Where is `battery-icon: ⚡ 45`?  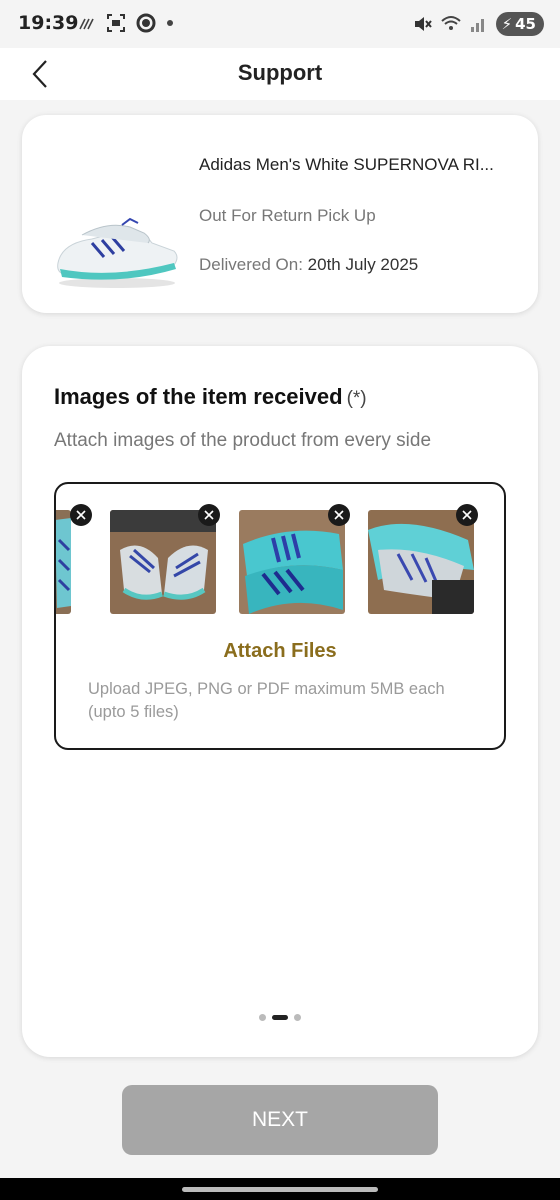
battery-icon: ⚡ 45 is located at coordinates (519, 24).